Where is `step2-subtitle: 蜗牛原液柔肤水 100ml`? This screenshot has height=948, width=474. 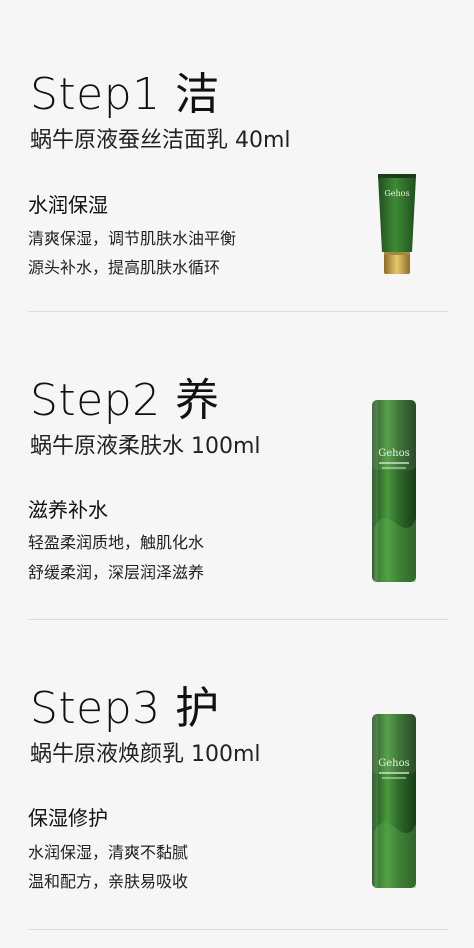
step2-subtitle: 蜗牛原液柔肤水 100ml is located at coordinates (145, 446).